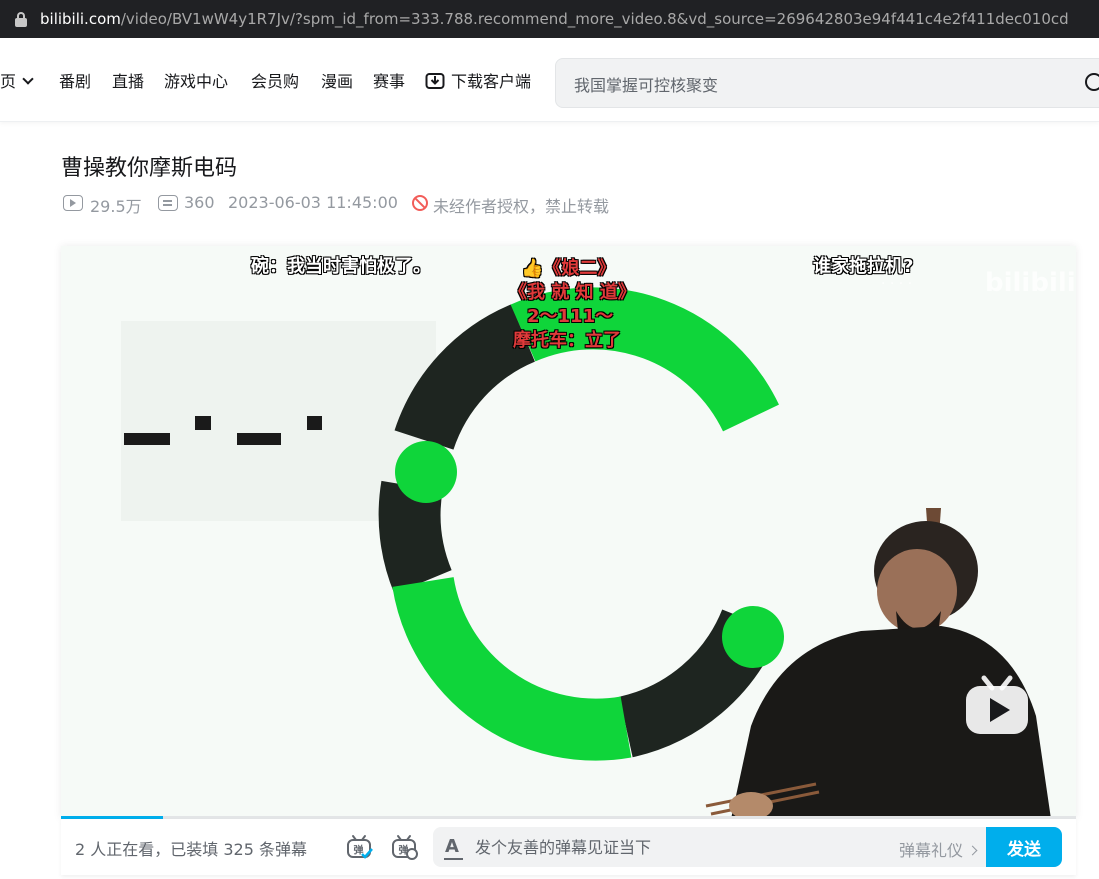 This screenshot has width=1099, height=879. I want to click on bilibili-watermark: bilibili, so click(1030, 283).